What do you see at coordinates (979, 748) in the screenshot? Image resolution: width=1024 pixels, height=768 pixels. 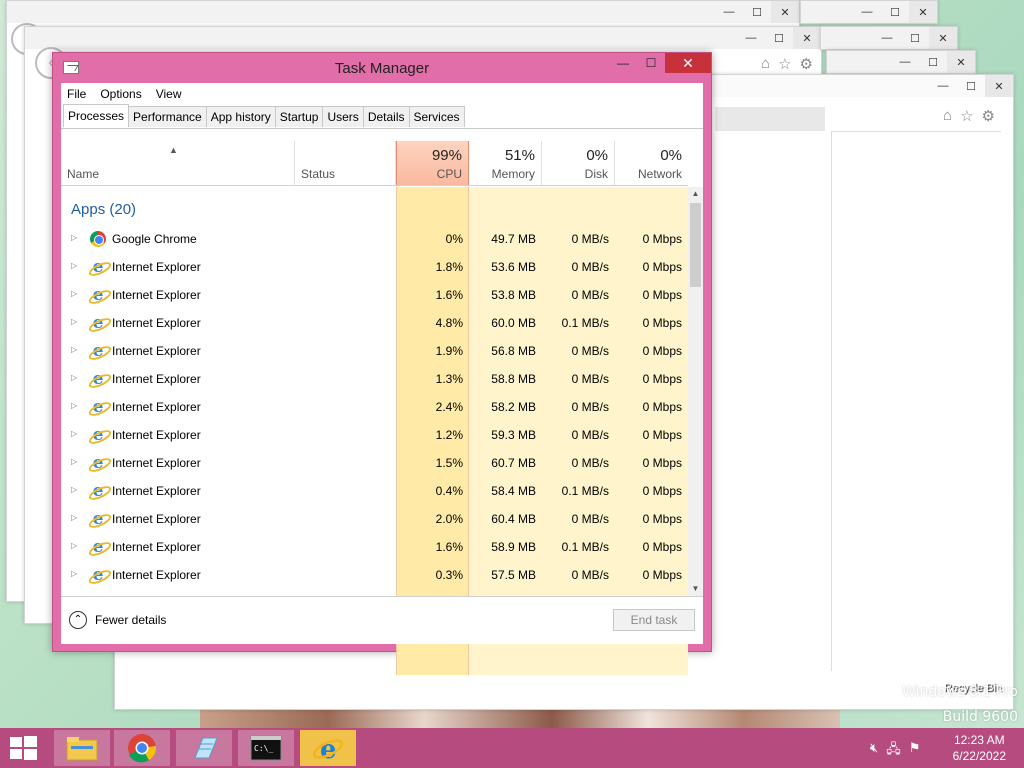 I see `clock: 12:23 AM 6/22/2022` at bounding box center [979, 748].